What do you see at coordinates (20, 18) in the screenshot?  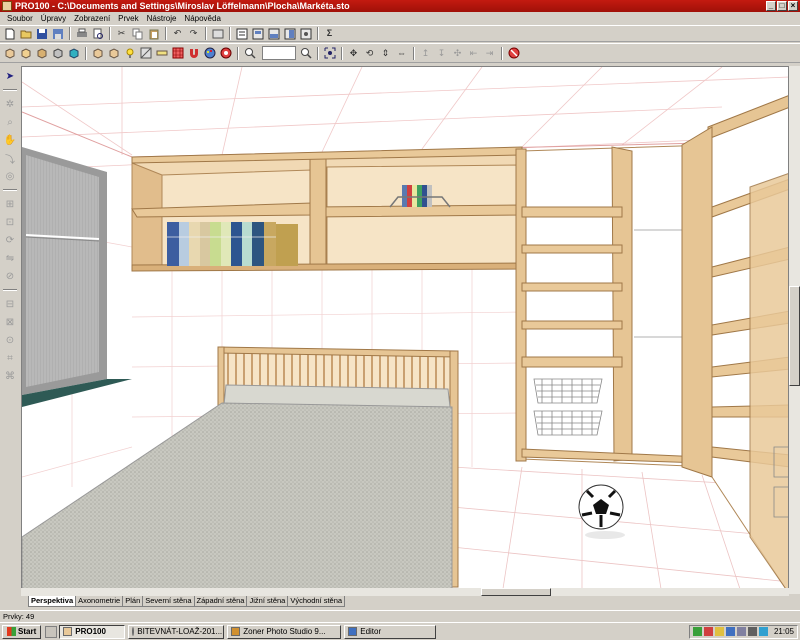 I see `menu-soubor: Soubor` at bounding box center [20, 18].